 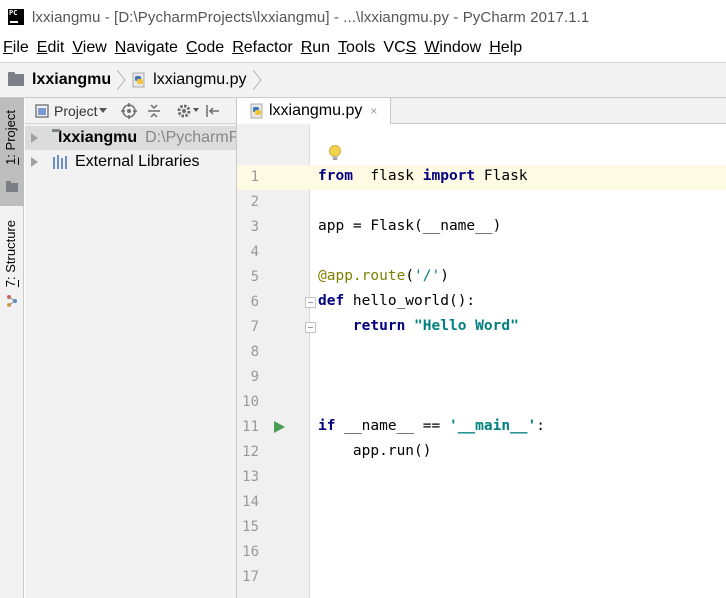 I want to click on code-line: 13, so click(x=481, y=477).